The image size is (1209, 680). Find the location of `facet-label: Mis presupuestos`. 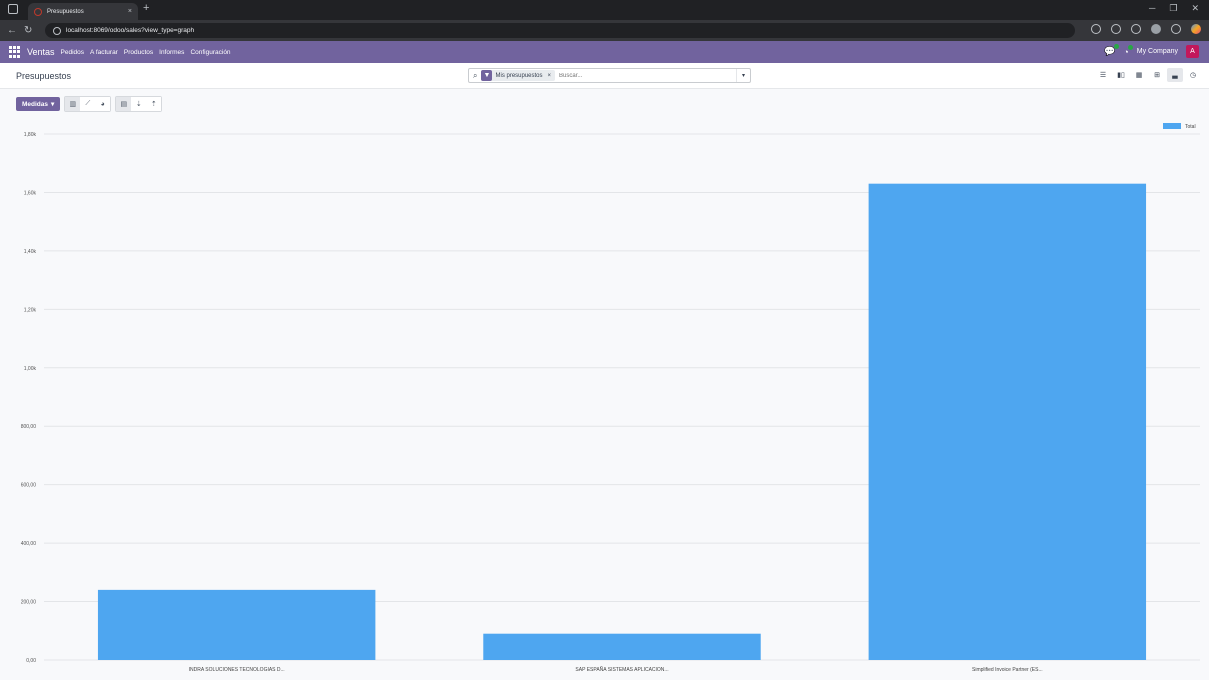

facet-label: Mis presupuestos is located at coordinates (519, 75).